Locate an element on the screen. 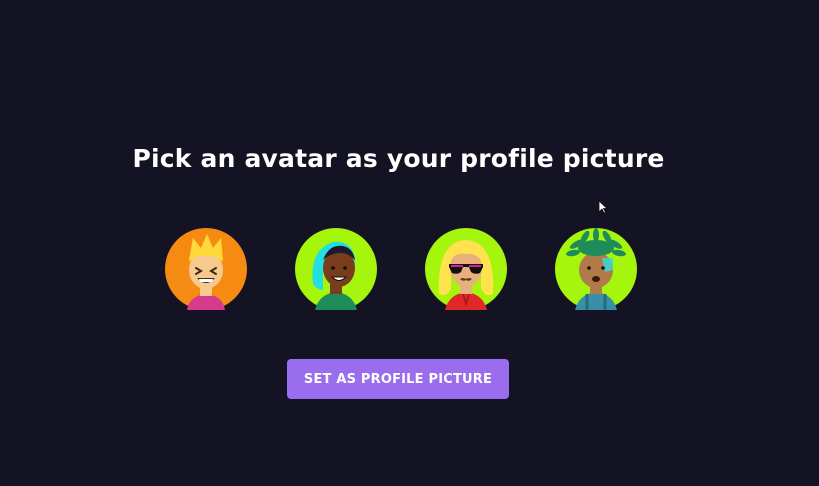 This screenshot has width=819, height=486. avatar-3-image is located at coordinates (466, 269).